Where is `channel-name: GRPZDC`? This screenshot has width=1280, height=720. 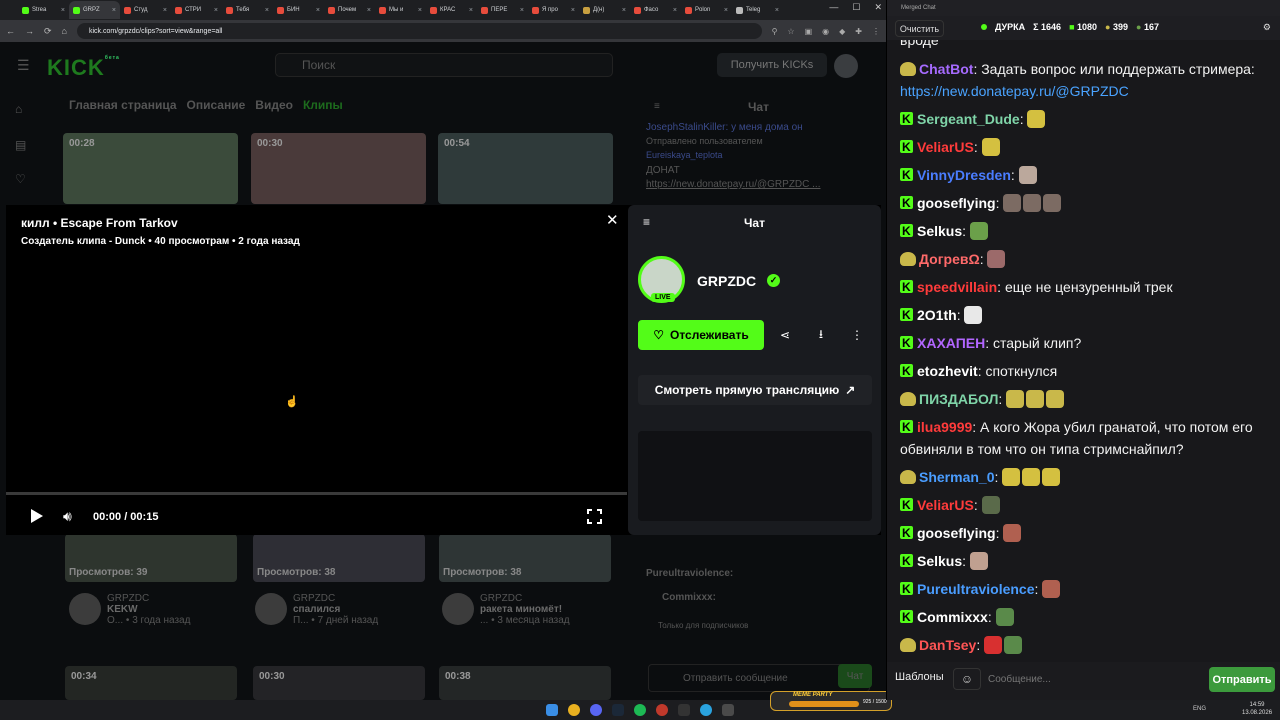 channel-name: GRPZDC is located at coordinates (726, 281).